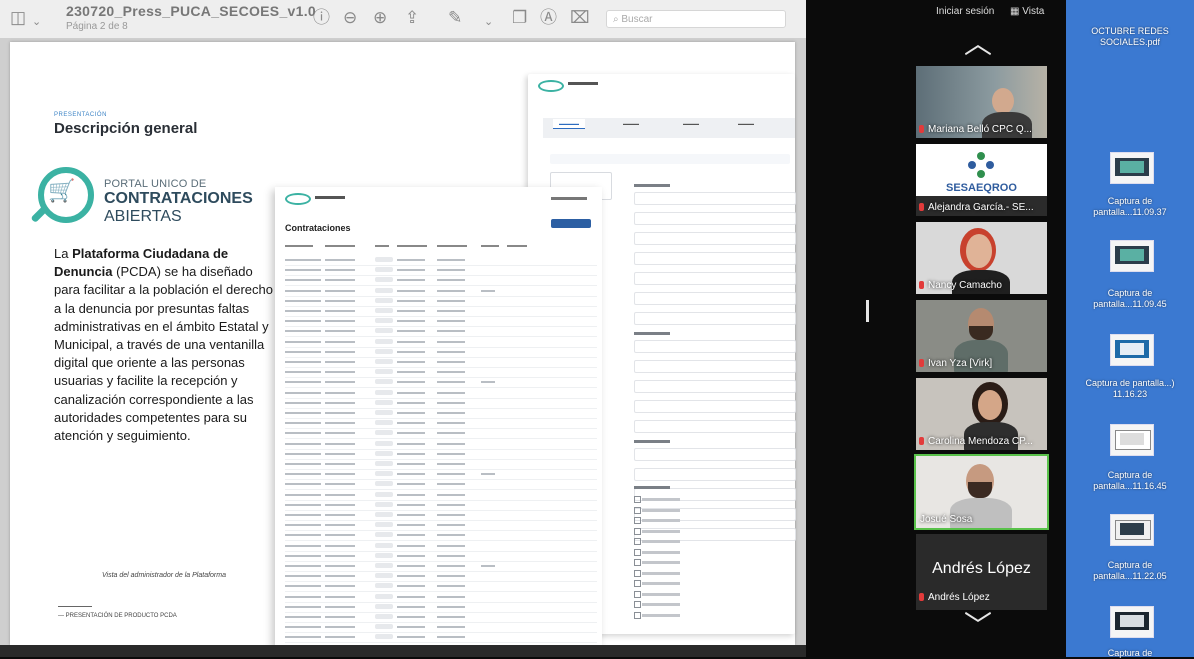 This screenshot has width=1194, height=659. What do you see at coordinates (350, 18) in the screenshot?
I see `zoom-out-icon: ⊖` at bounding box center [350, 18].